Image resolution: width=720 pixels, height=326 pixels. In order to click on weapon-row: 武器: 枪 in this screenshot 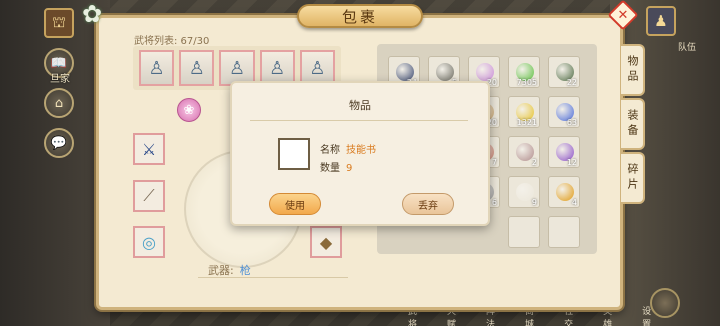, I will do `click(229, 270)`.